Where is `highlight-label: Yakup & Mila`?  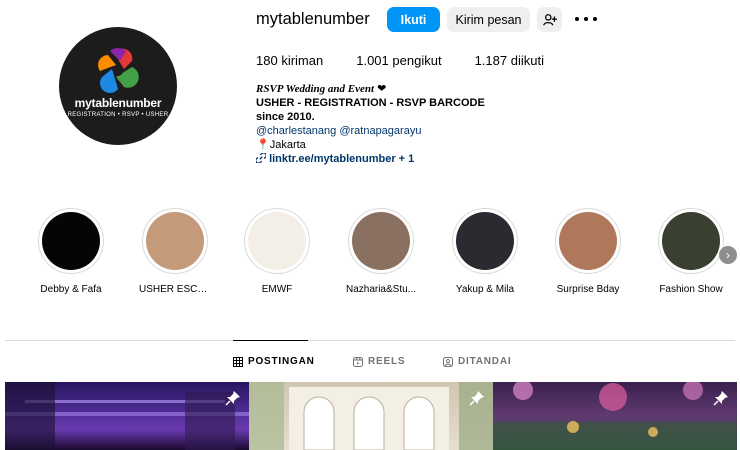
highlight-label: Yakup & Mila is located at coordinates (485, 289).